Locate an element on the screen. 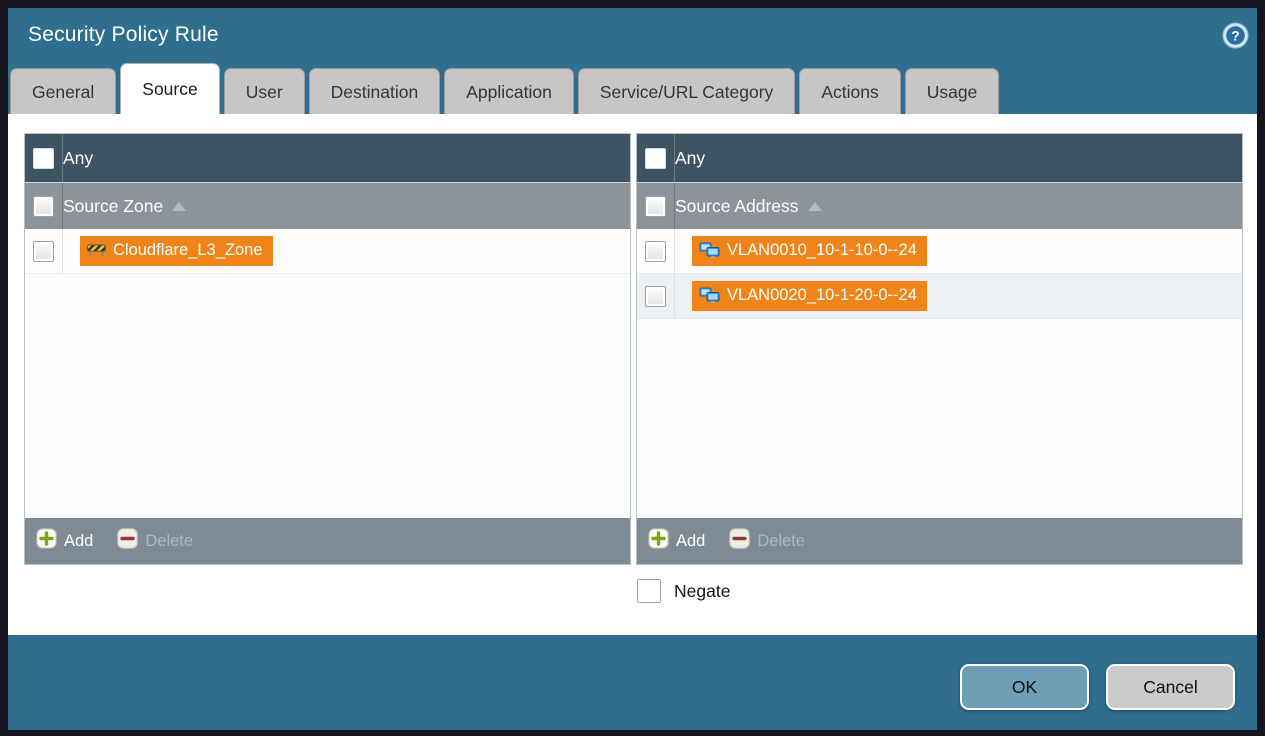 The image size is (1265, 736). title-bar: Security Policy Rule ? is located at coordinates (632, 35).